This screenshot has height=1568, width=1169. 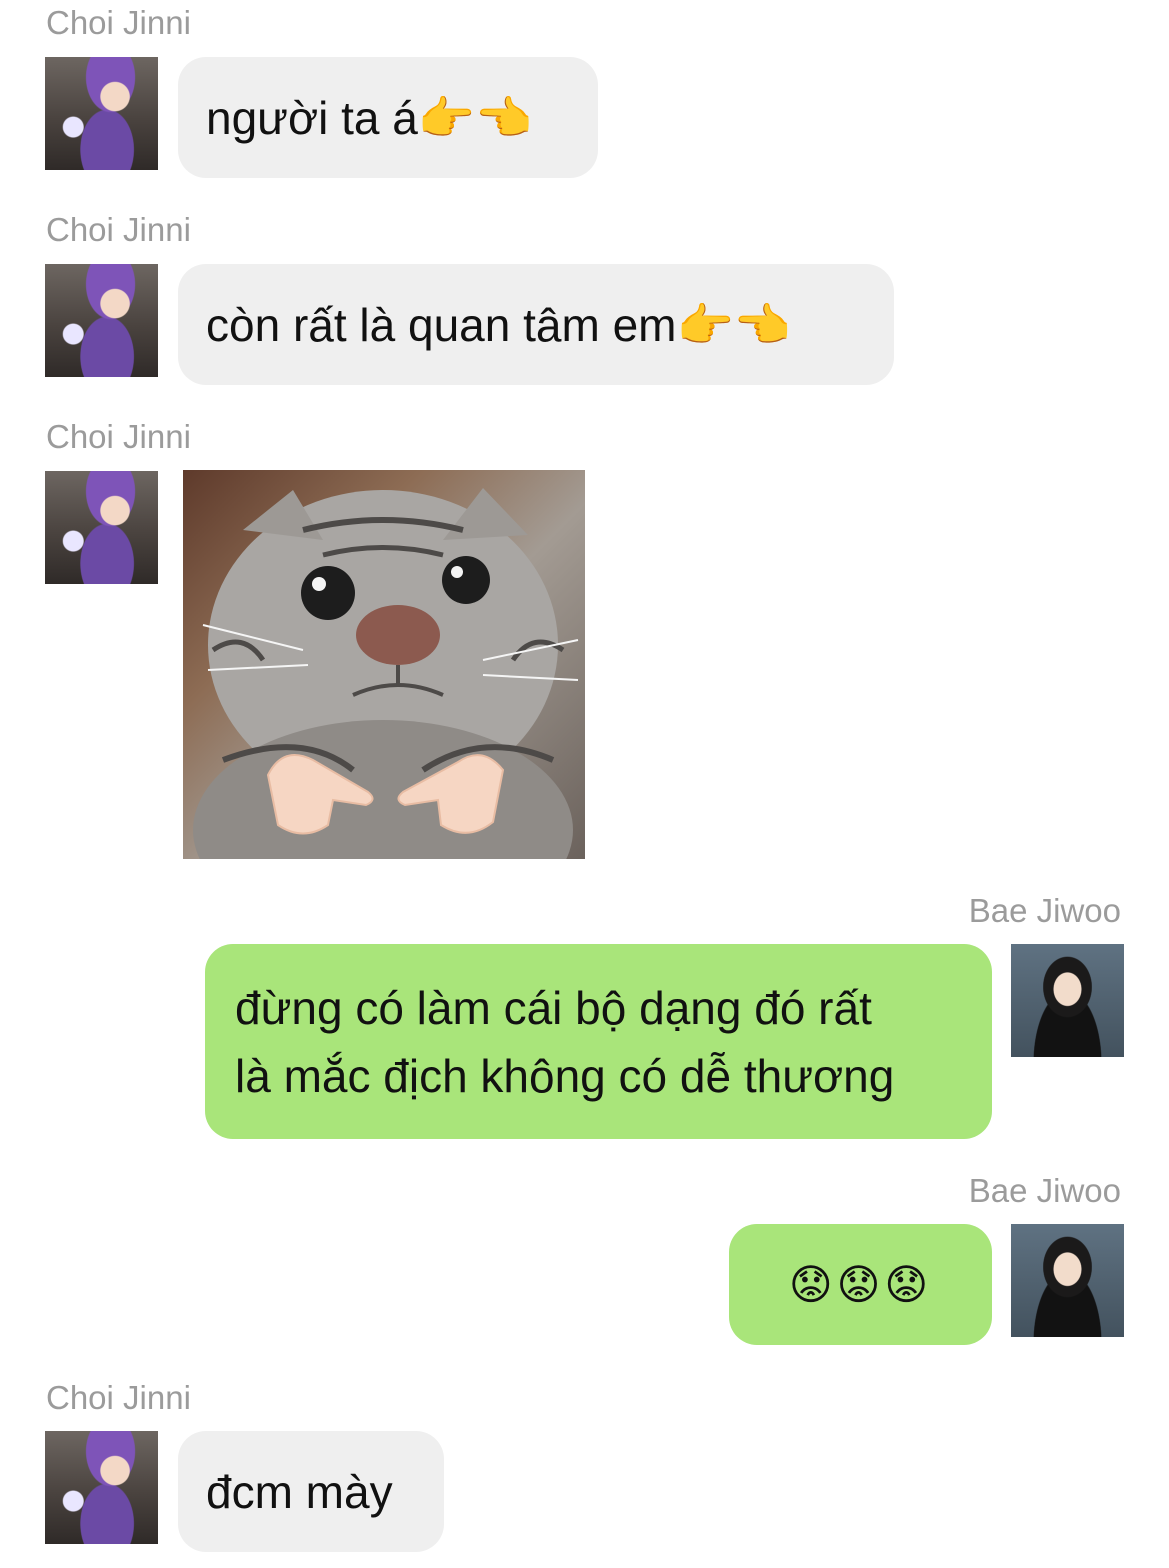 I want to click on message-bubble-outgoing: 😟😟😟, so click(x=860, y=1284).